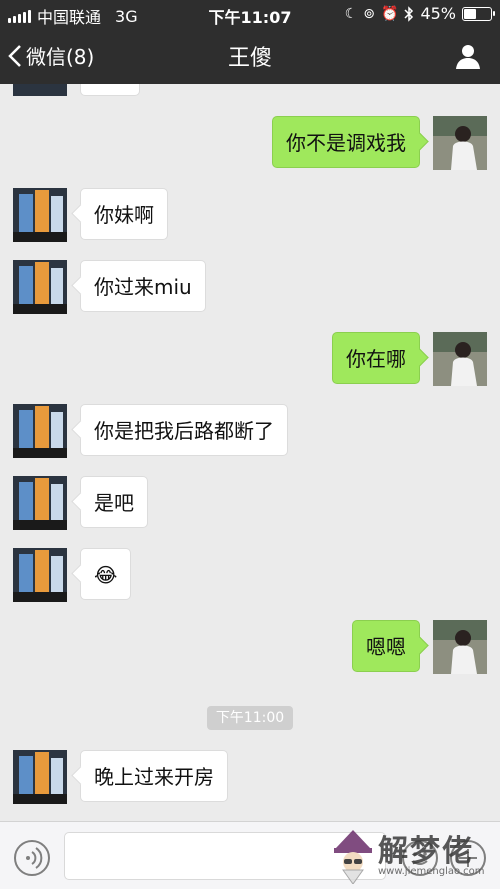 The image size is (500, 889). I want to click on battery-percent: 45%, so click(438, 13).